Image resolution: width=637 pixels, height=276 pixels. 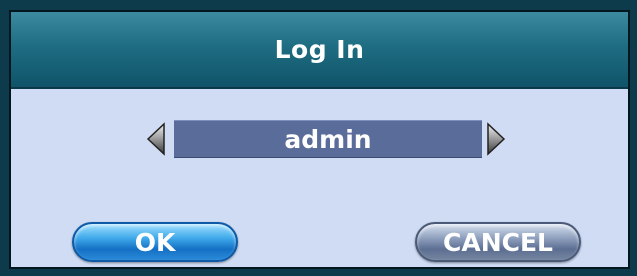 I want to click on user-value: admin, so click(x=328, y=139).